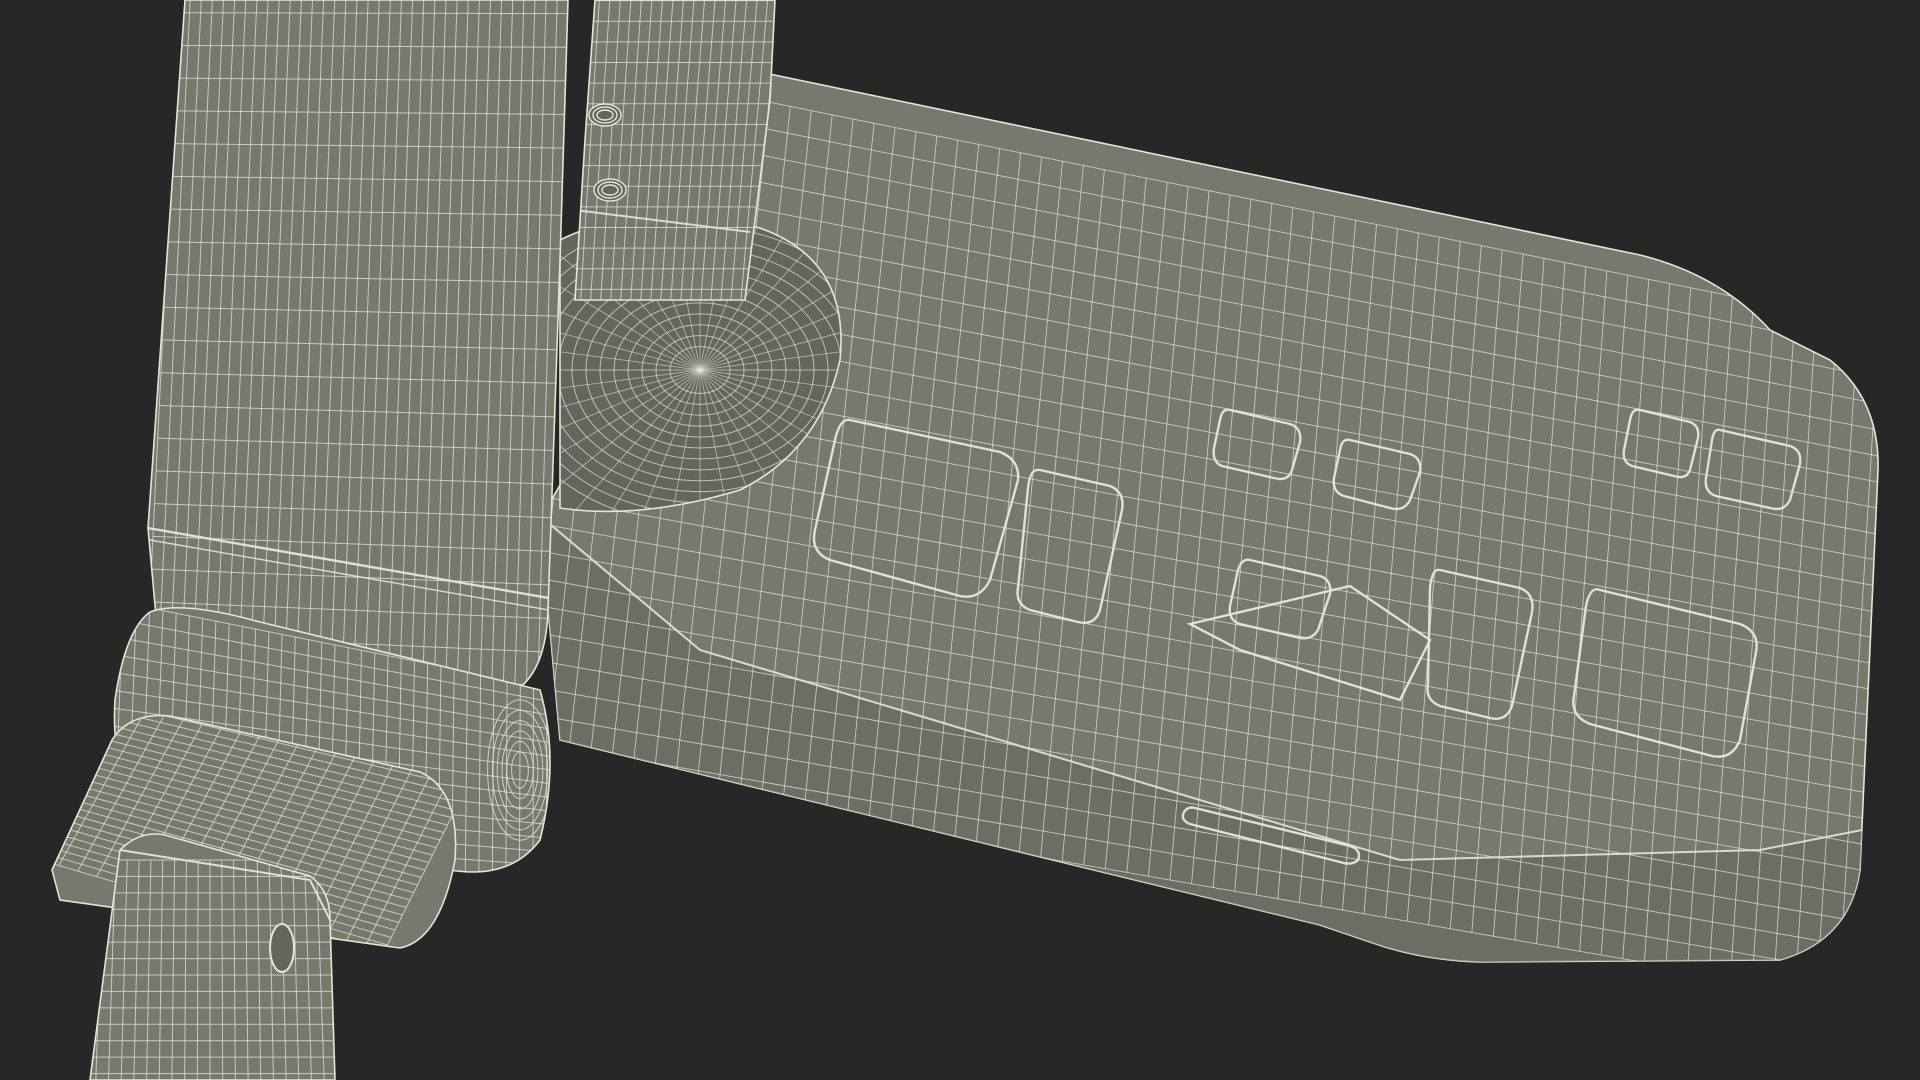 This screenshot has width=1920, height=1080. Describe the element at coordinates (675, 150) in the screenshot. I see `upper-arm-rear` at that location.